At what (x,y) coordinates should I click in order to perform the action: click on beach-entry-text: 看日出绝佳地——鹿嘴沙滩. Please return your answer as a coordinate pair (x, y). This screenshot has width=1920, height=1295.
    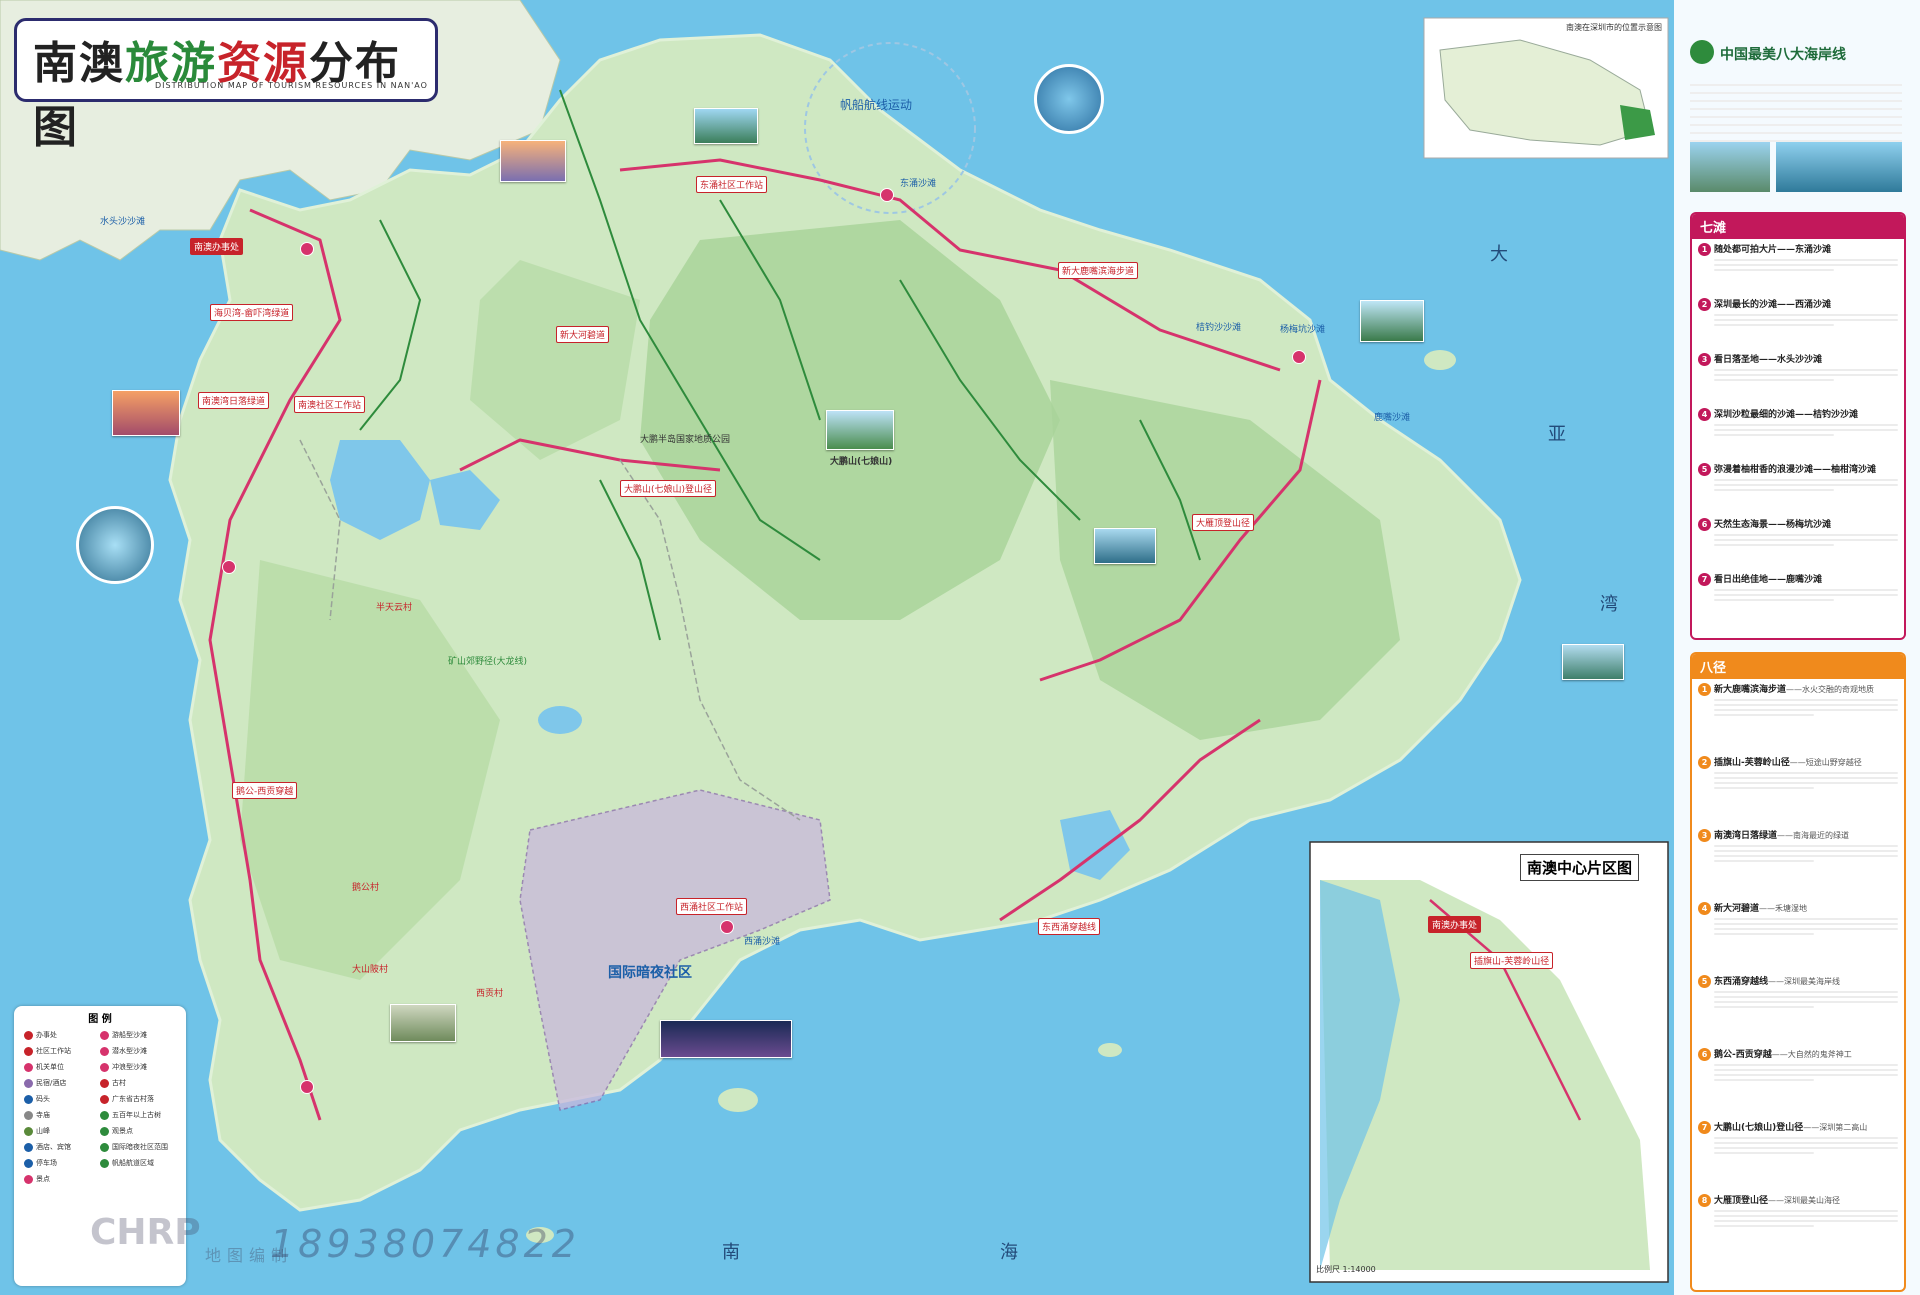
    Looking at the image, I should click on (1768, 580).